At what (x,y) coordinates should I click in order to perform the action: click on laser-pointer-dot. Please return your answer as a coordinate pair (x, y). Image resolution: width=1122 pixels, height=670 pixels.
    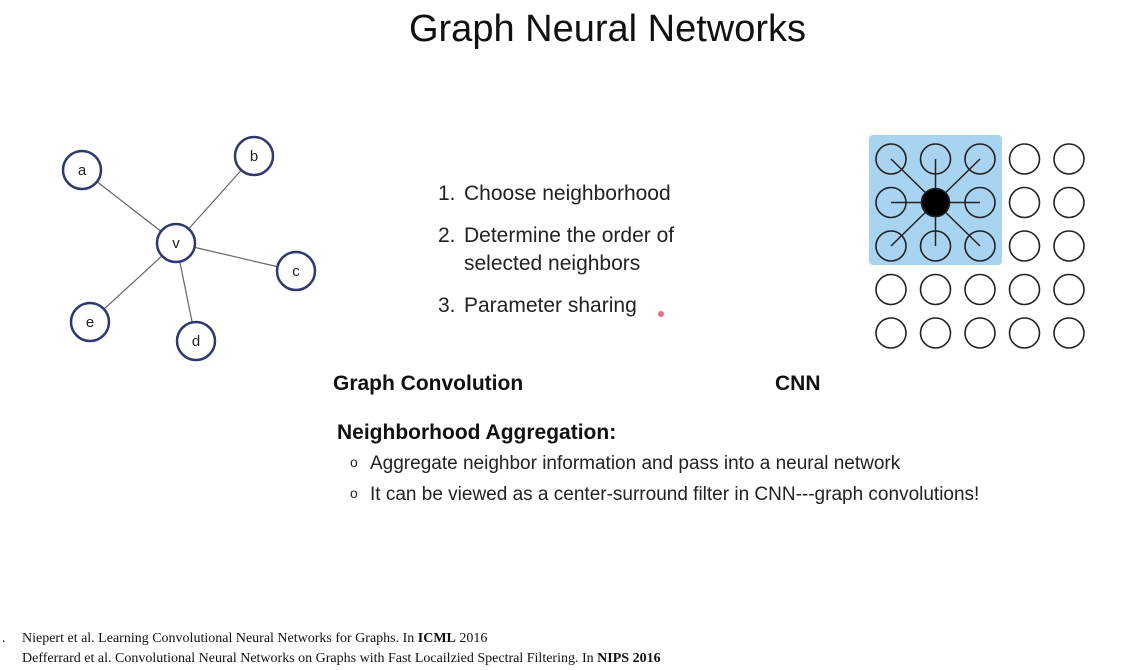
    Looking at the image, I should click on (661, 314).